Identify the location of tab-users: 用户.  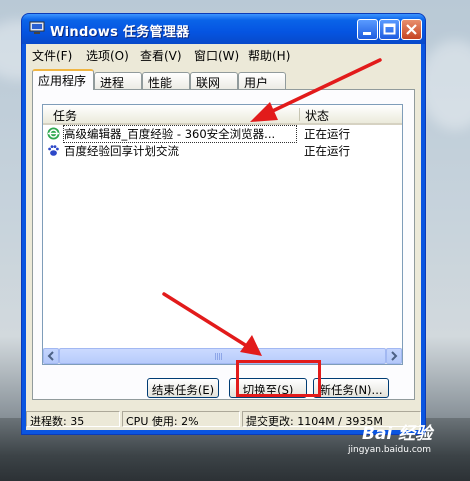
(262, 81).